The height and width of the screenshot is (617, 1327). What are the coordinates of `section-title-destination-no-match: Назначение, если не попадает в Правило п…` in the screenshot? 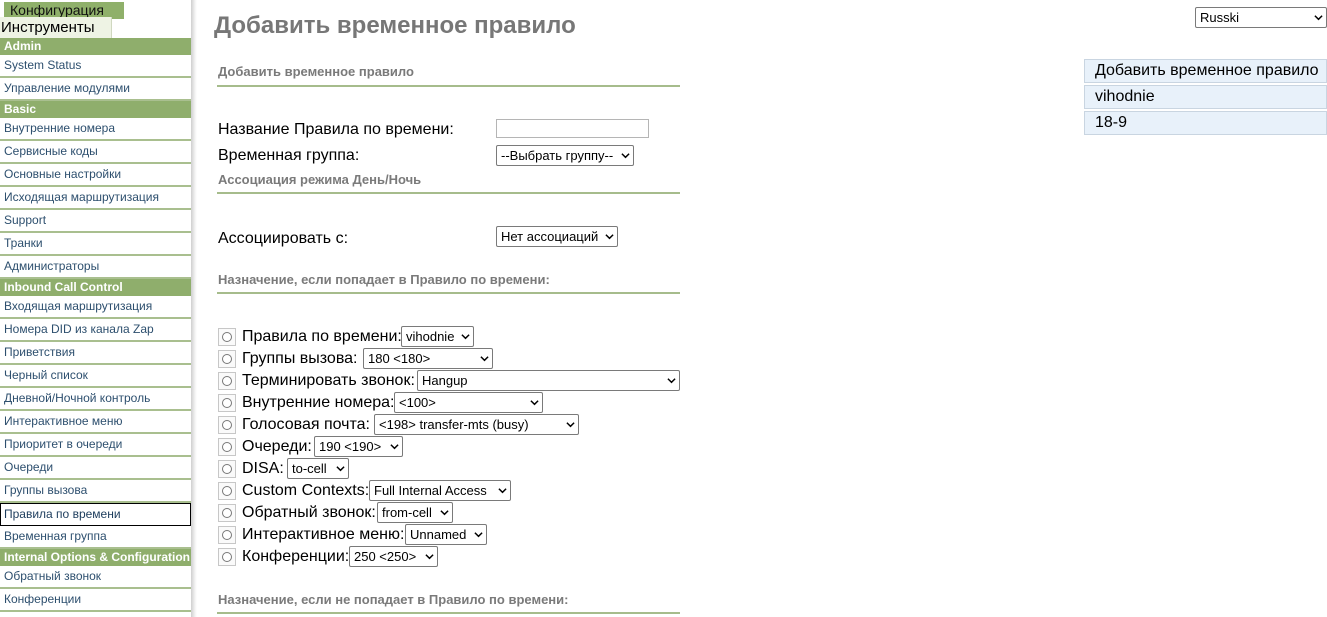 It's located at (393, 599).